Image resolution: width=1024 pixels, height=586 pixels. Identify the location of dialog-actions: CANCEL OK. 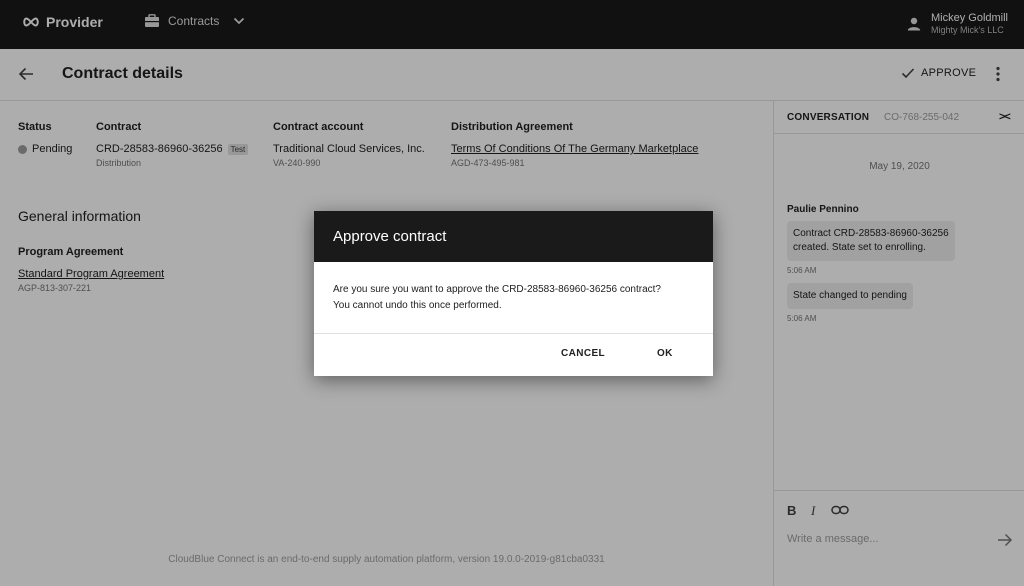
(513, 355).